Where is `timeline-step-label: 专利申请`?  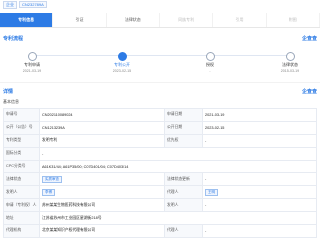 timeline-step-label: 专利申请 is located at coordinates (32, 64).